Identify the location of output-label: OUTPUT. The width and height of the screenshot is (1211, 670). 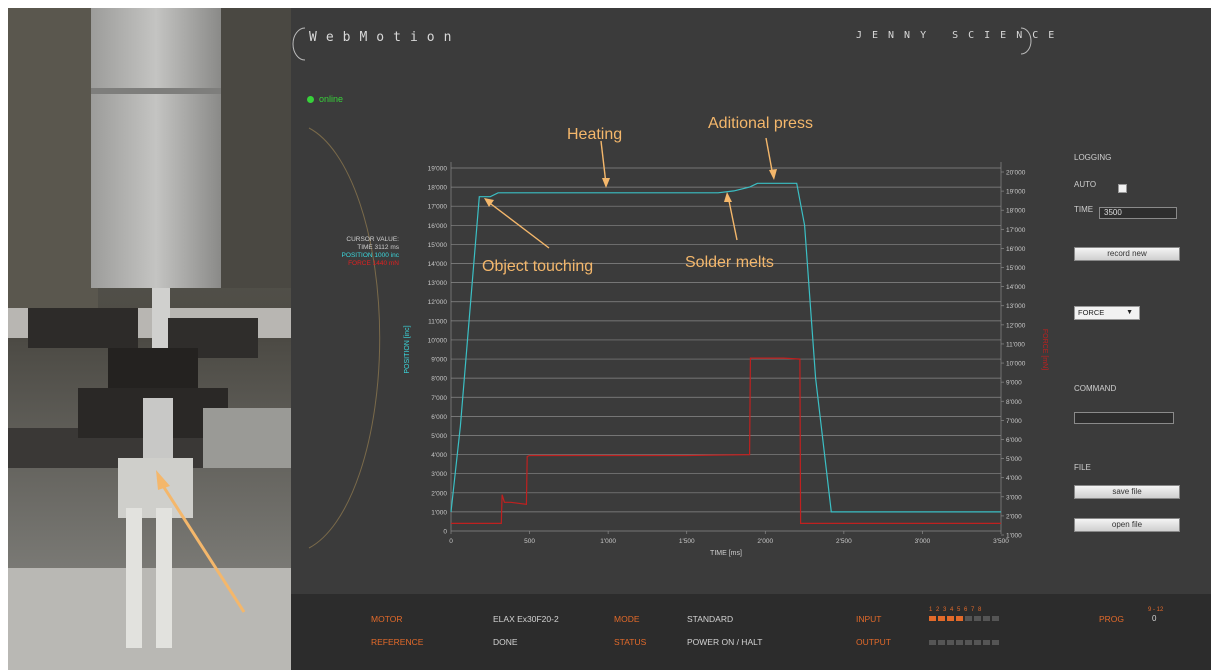
(873, 642).